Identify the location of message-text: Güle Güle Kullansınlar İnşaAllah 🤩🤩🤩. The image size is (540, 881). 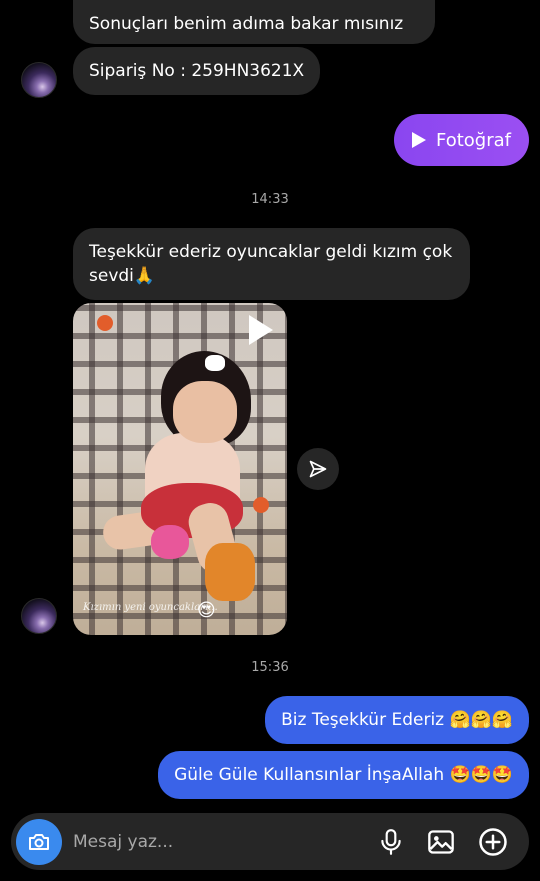
(343, 775).